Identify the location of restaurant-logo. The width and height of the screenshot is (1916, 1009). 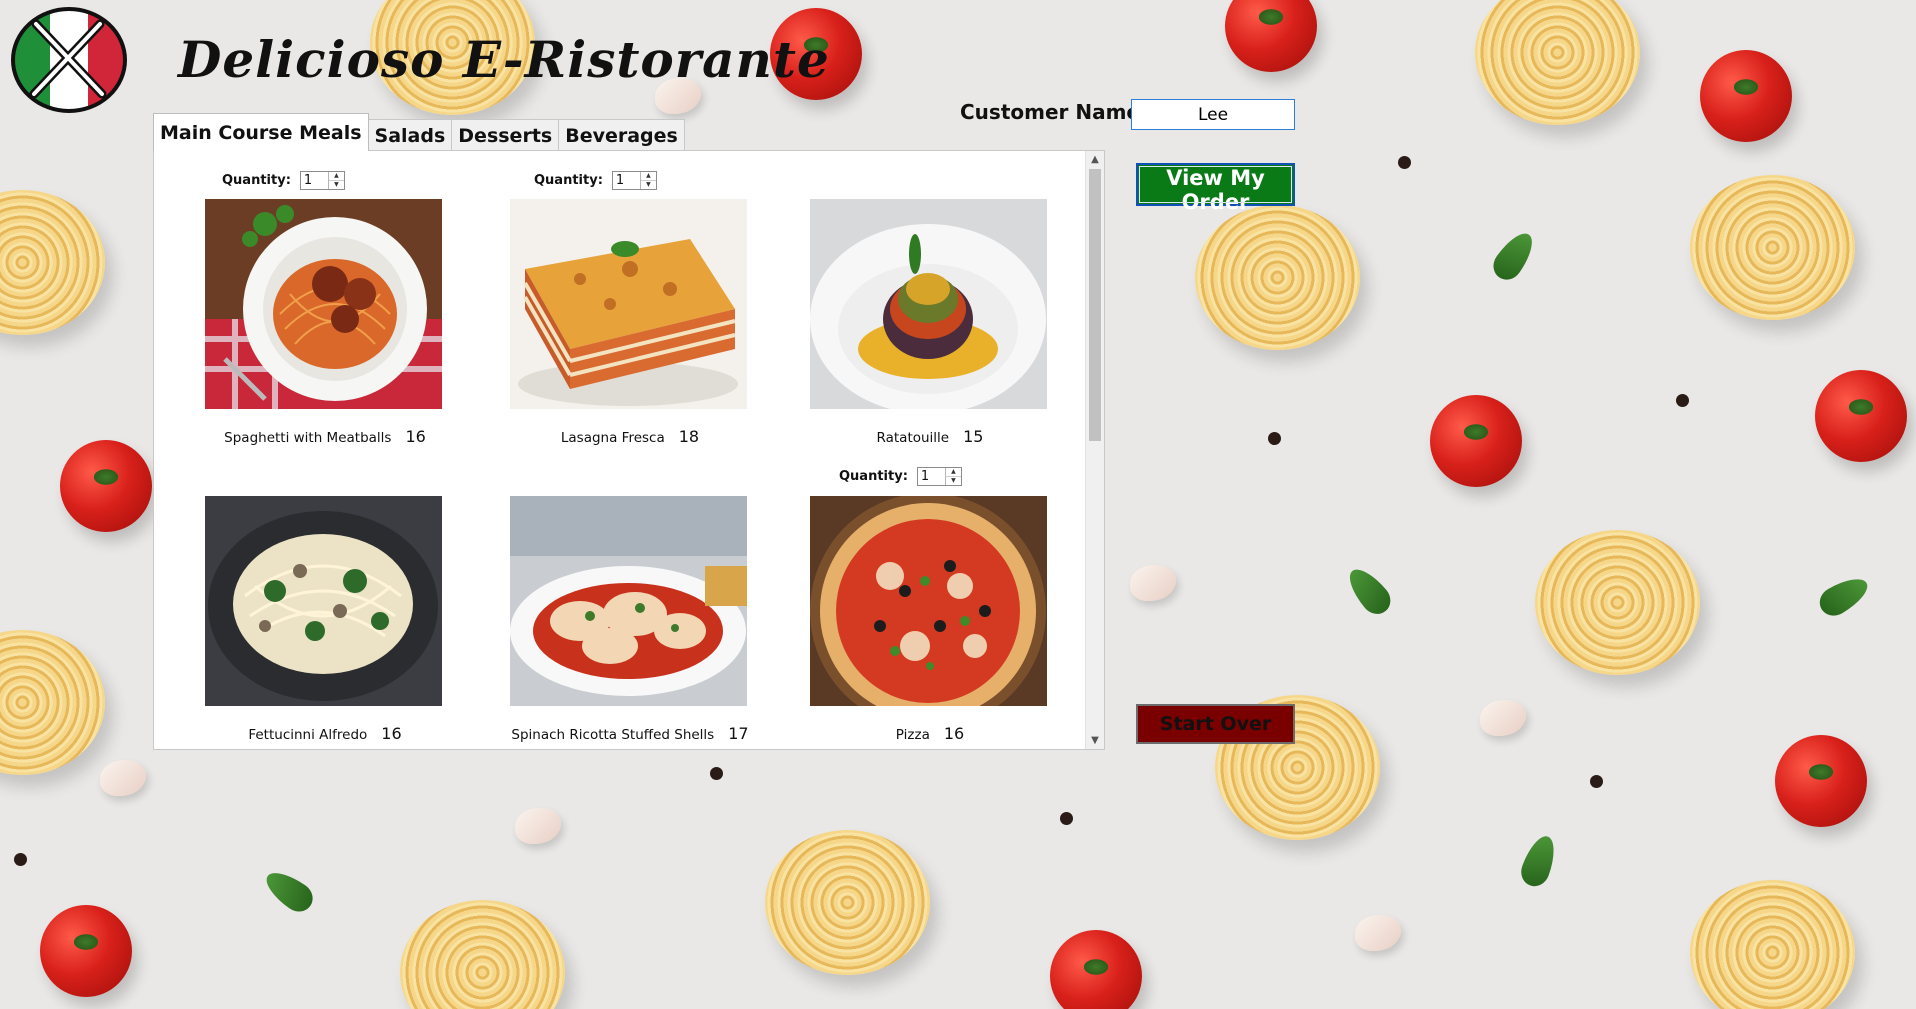
(69, 60).